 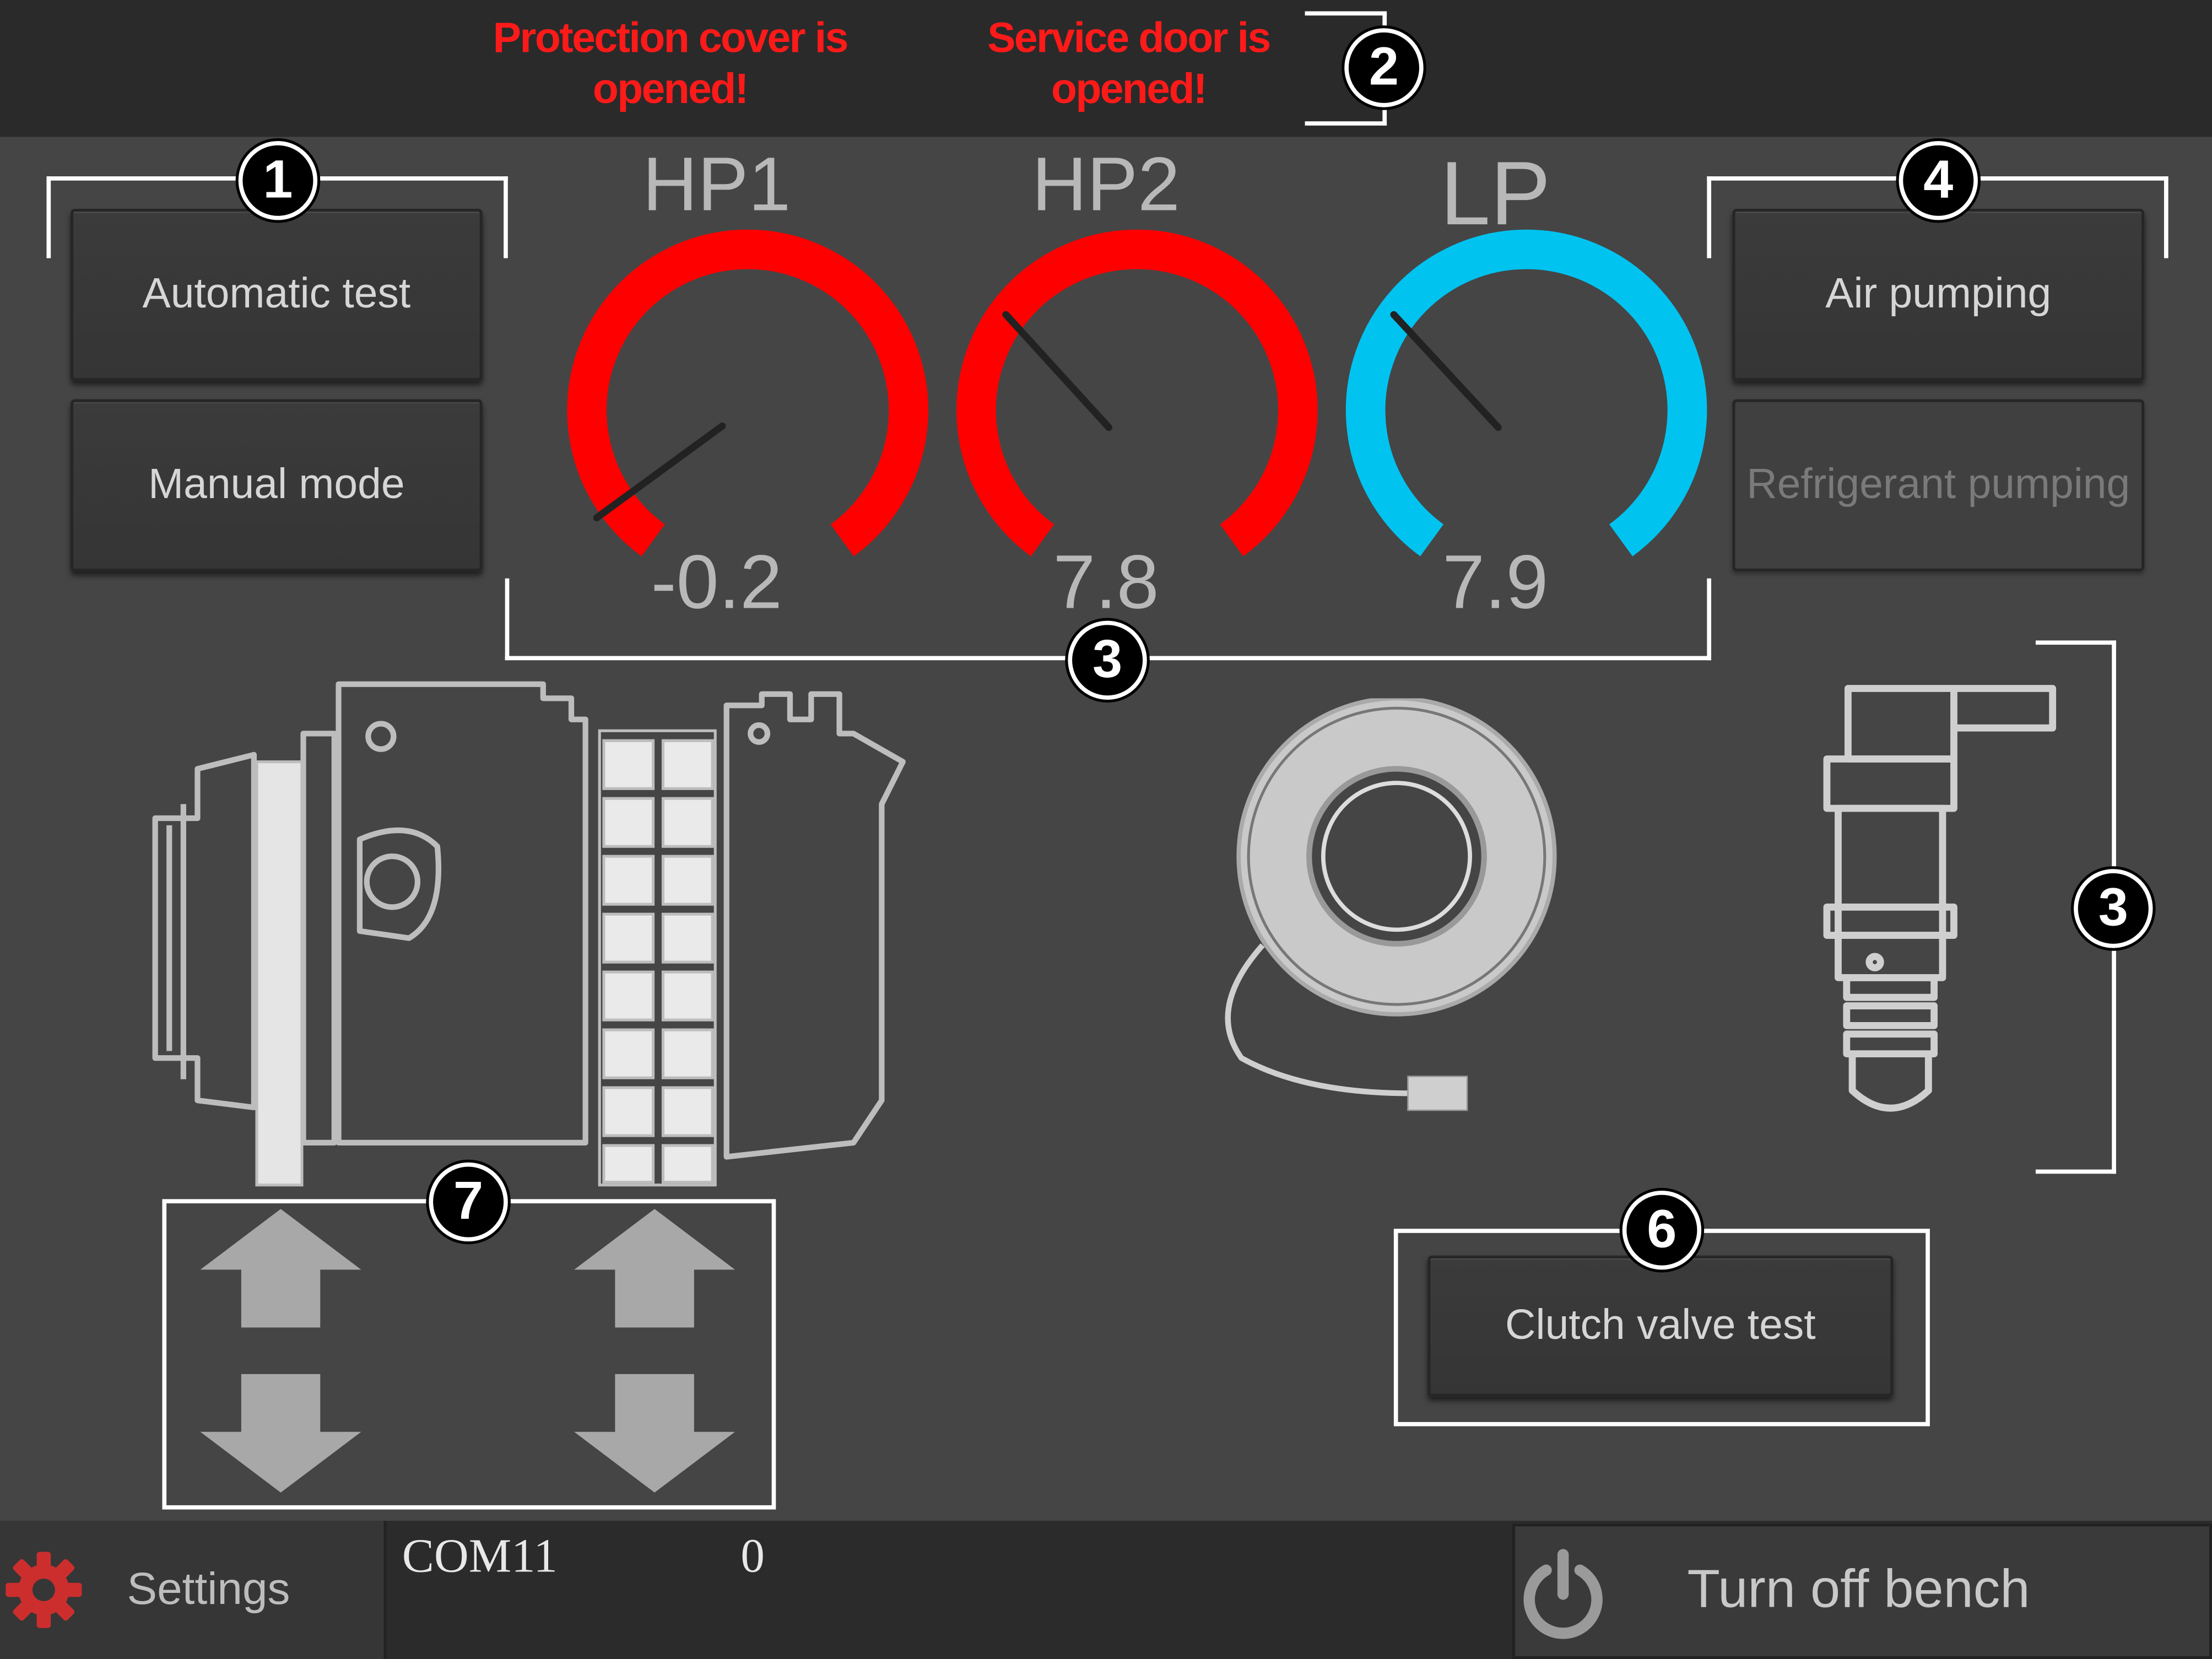 I want to click on turn-off-bench-button: Turn off bench, so click(x=1862, y=1591).